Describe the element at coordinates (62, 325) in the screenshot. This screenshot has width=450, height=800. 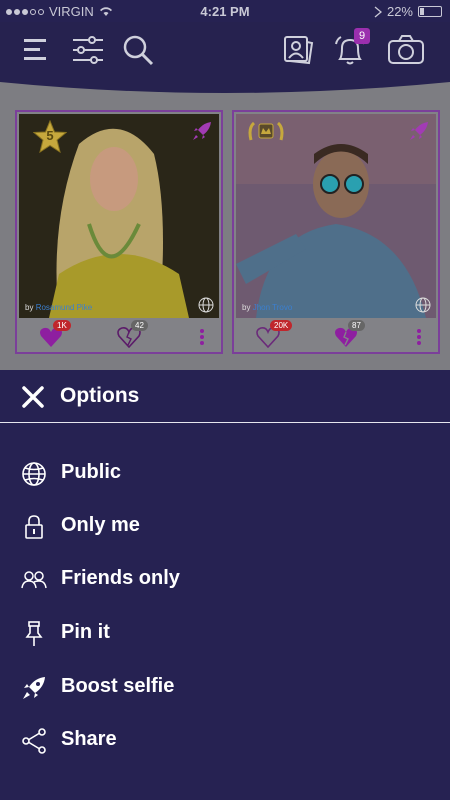
I see `like-count: 1K` at that location.